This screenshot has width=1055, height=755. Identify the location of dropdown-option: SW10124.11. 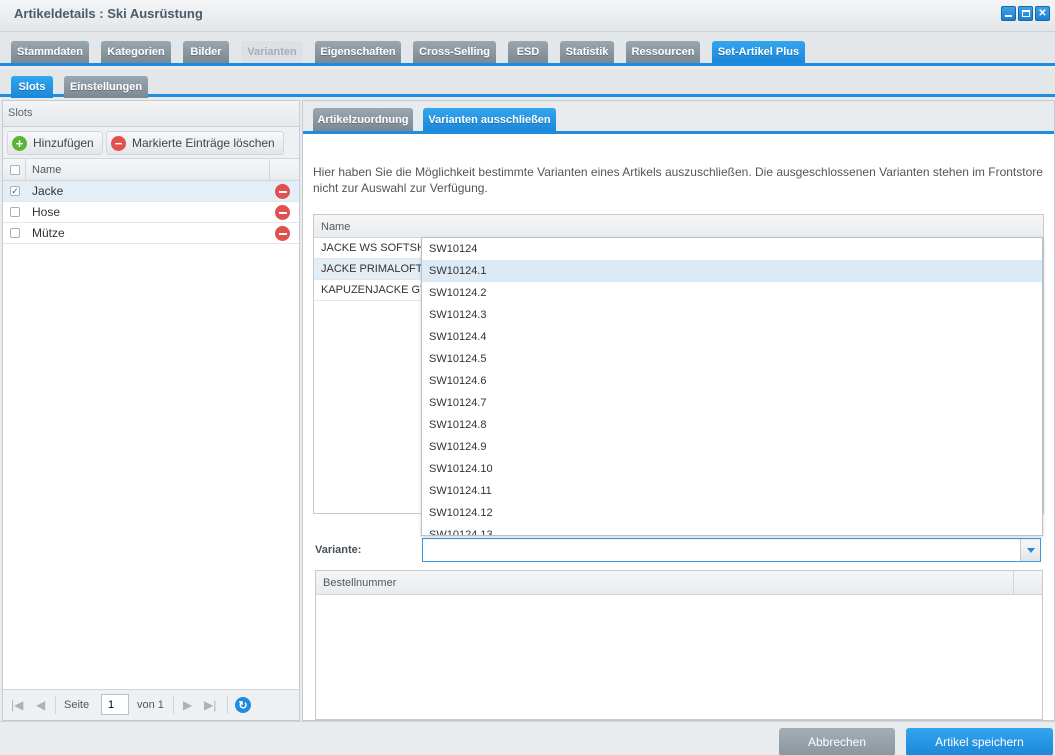
(732, 491).